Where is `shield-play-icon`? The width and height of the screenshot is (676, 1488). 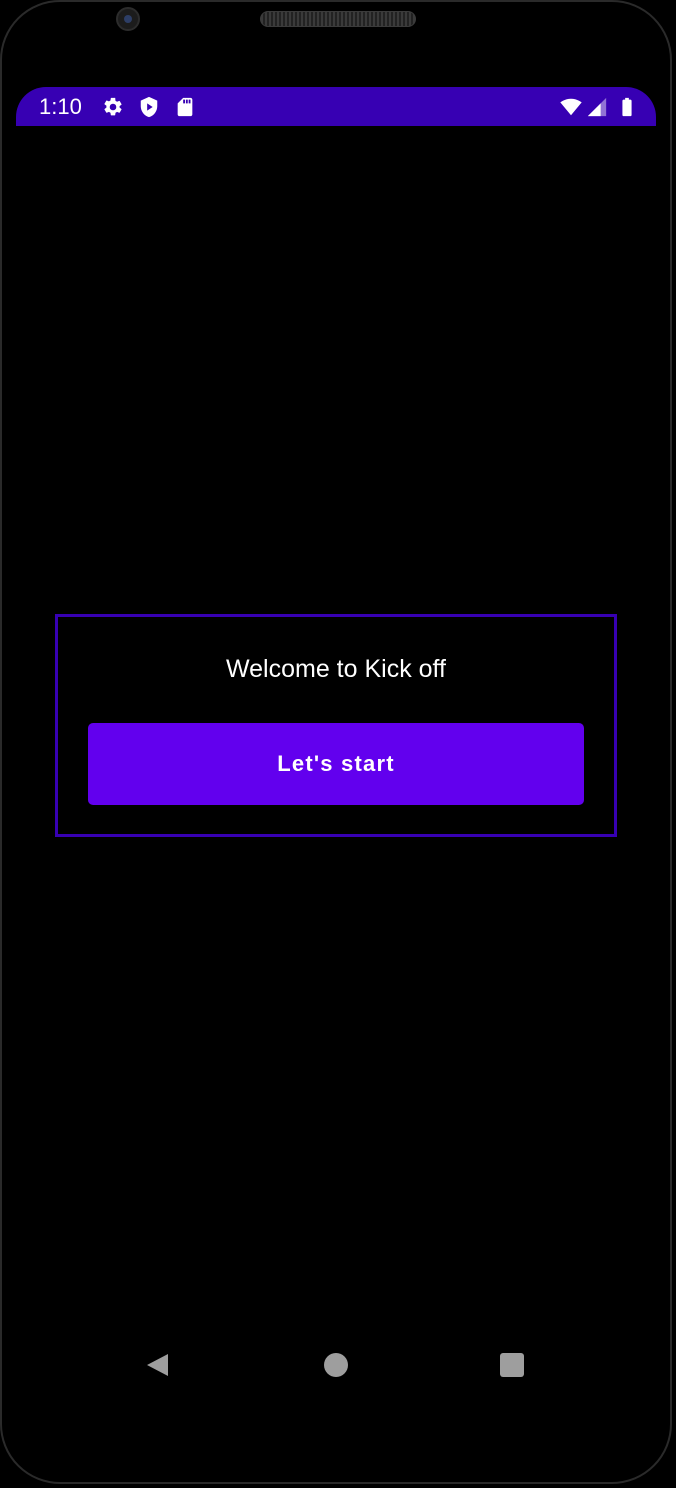 shield-play-icon is located at coordinates (149, 107).